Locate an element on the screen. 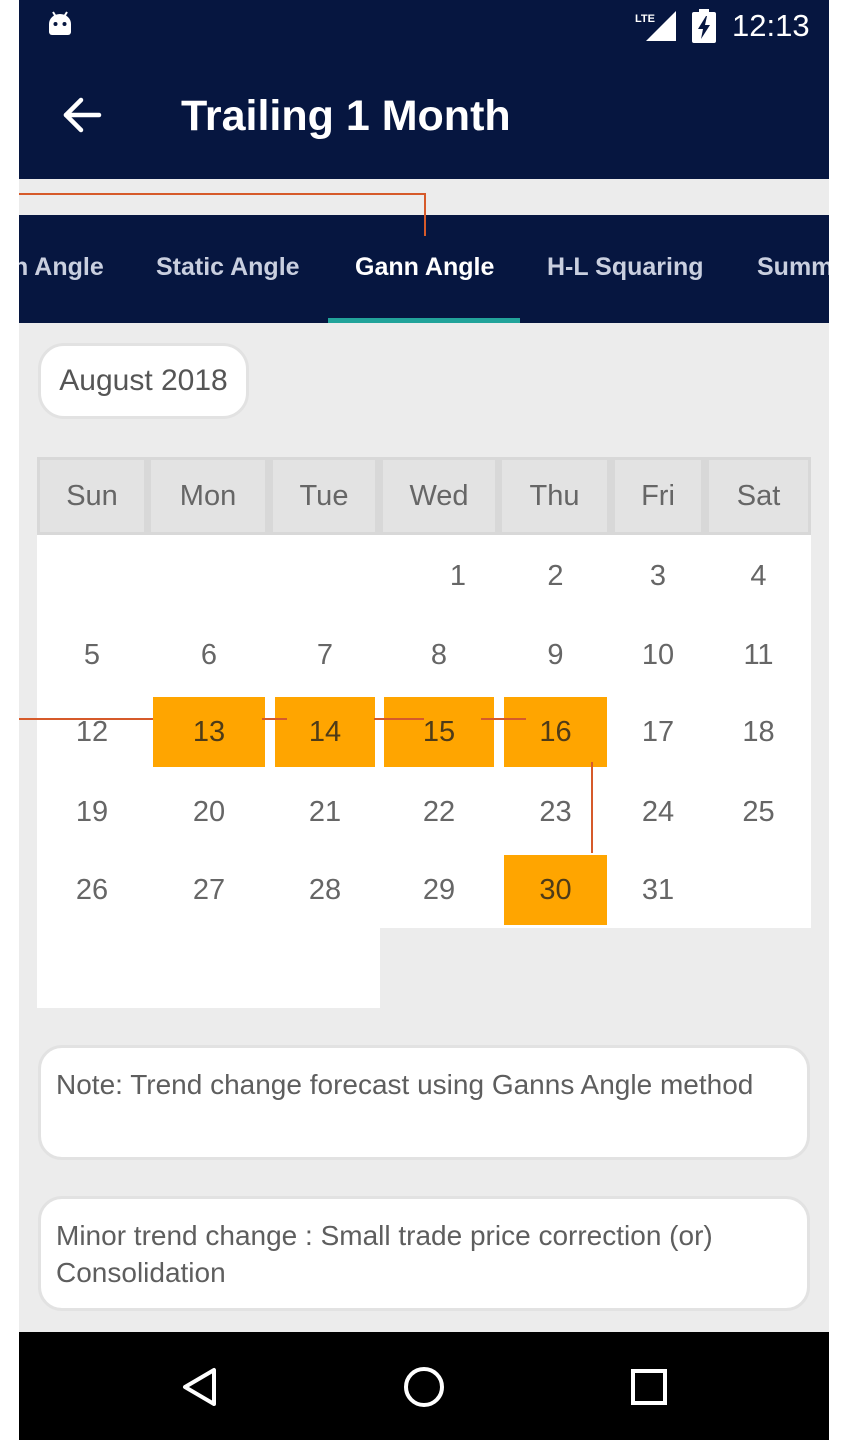  recents-square-icon is located at coordinates (649, 1387).